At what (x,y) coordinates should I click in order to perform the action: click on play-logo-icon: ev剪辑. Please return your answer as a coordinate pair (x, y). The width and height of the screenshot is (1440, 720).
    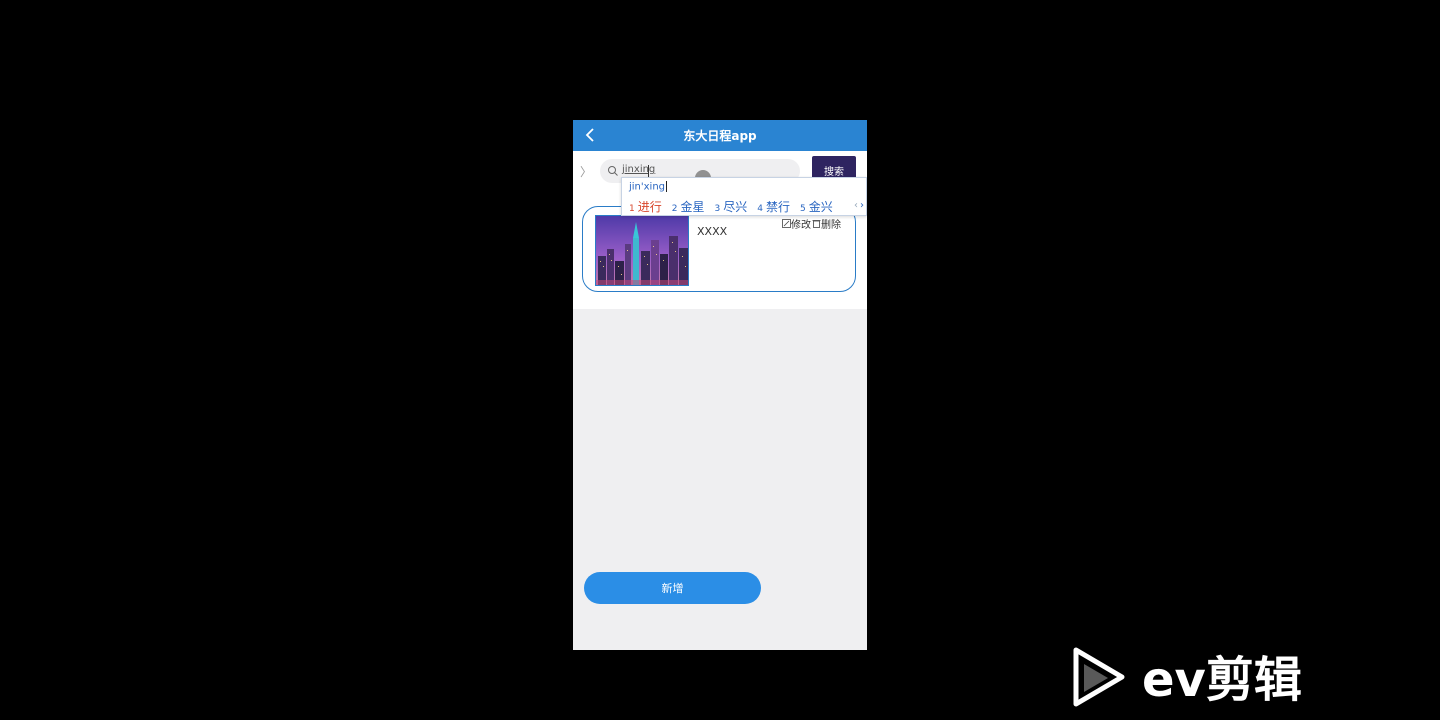
    Looking at the image, I should click on (1187, 677).